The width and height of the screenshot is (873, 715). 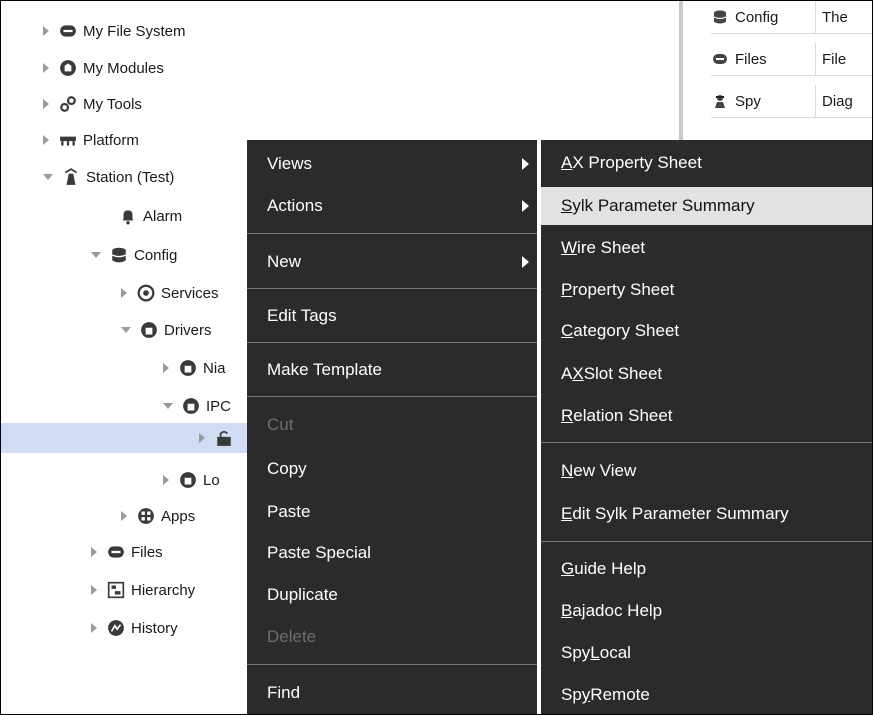 What do you see at coordinates (191, 480) in the screenshot?
I see `tree-node-lo: Lo` at bounding box center [191, 480].